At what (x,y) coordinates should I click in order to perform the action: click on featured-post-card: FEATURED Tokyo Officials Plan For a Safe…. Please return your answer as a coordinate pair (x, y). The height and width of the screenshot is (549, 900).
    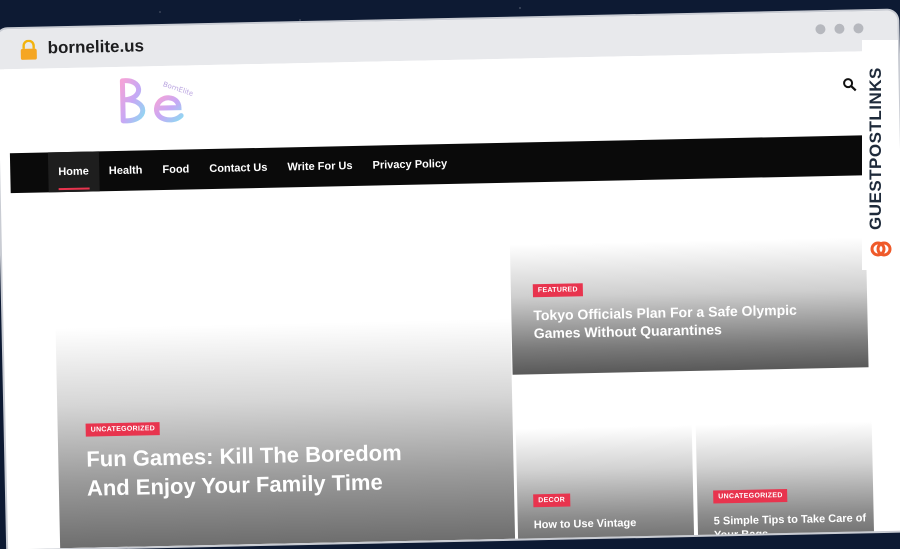
    Looking at the image, I should click on (689, 306).